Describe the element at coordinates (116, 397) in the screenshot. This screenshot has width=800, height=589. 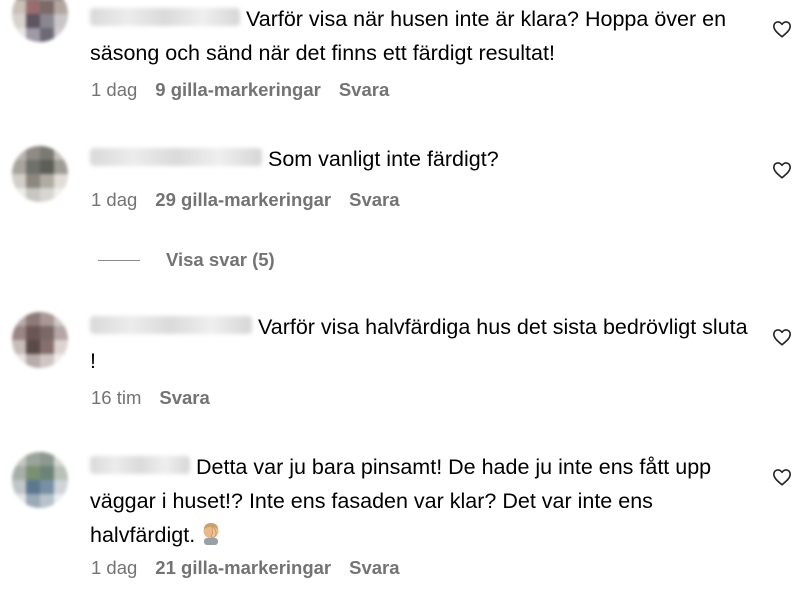
I see `comment-time: 16 tim` at that location.